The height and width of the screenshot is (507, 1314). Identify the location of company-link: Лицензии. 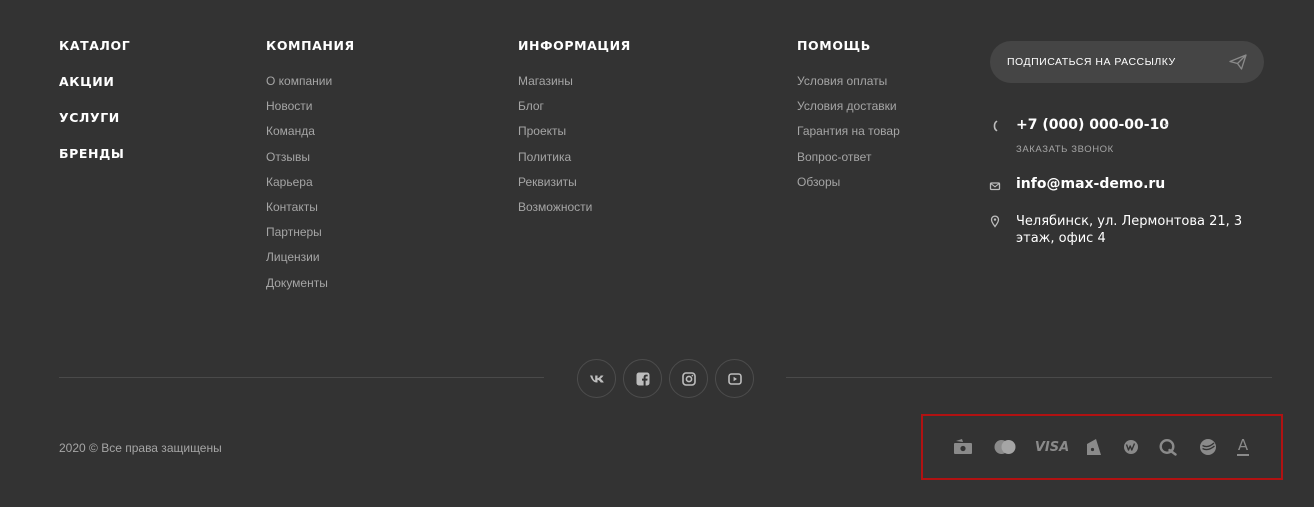
(299, 261).